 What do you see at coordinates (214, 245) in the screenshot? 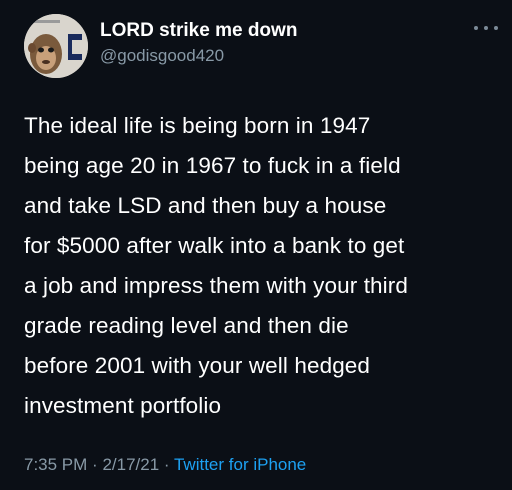
I see `tweet-text-line: for $5000 after walk into a bank to get` at bounding box center [214, 245].